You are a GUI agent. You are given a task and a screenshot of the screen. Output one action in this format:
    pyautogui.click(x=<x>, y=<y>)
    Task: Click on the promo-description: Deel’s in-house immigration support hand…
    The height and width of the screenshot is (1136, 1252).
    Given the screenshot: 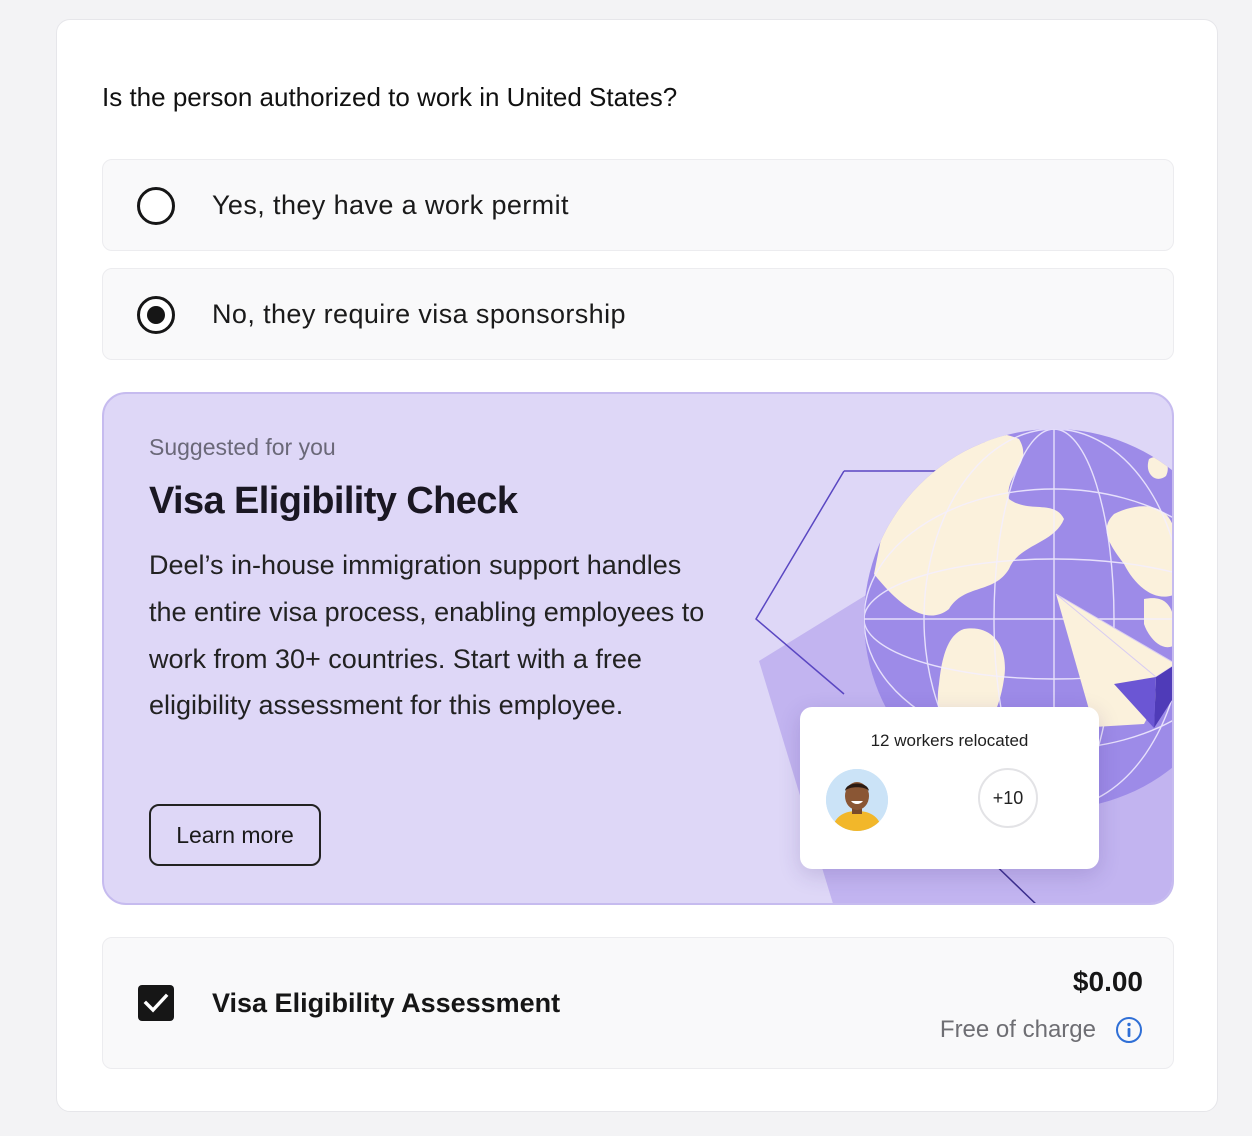 What is the action you would take?
    pyautogui.click(x=427, y=635)
    